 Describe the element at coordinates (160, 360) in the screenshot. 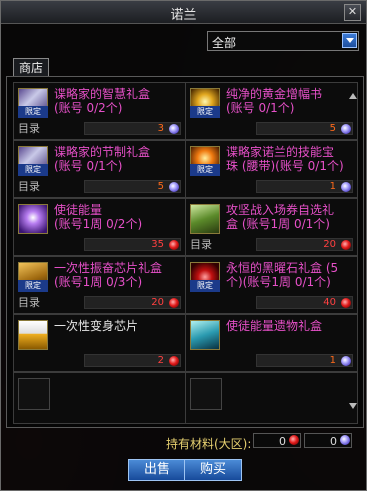

I see `item-price: 2` at that location.